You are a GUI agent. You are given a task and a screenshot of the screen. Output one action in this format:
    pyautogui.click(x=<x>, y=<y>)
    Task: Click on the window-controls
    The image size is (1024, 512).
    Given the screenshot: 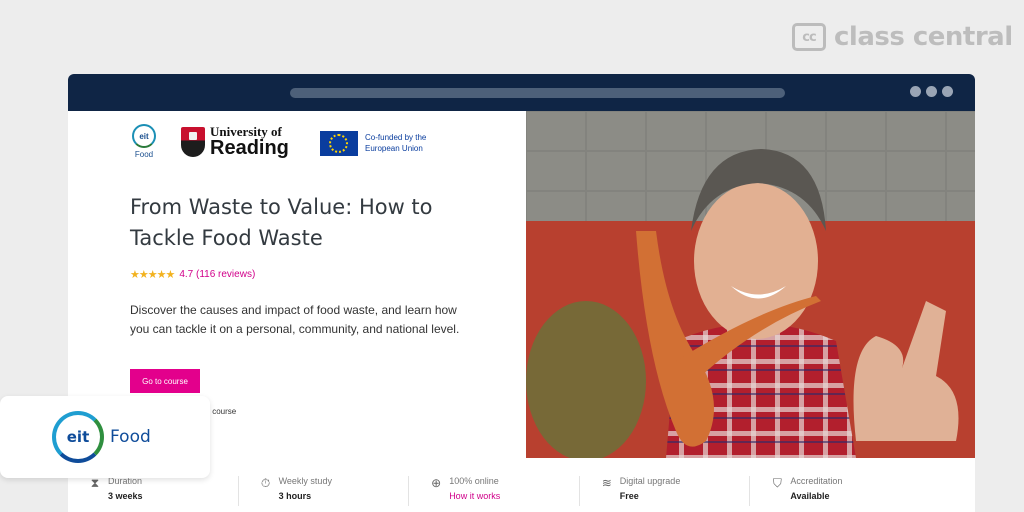 What is the action you would take?
    pyautogui.click(x=931, y=91)
    